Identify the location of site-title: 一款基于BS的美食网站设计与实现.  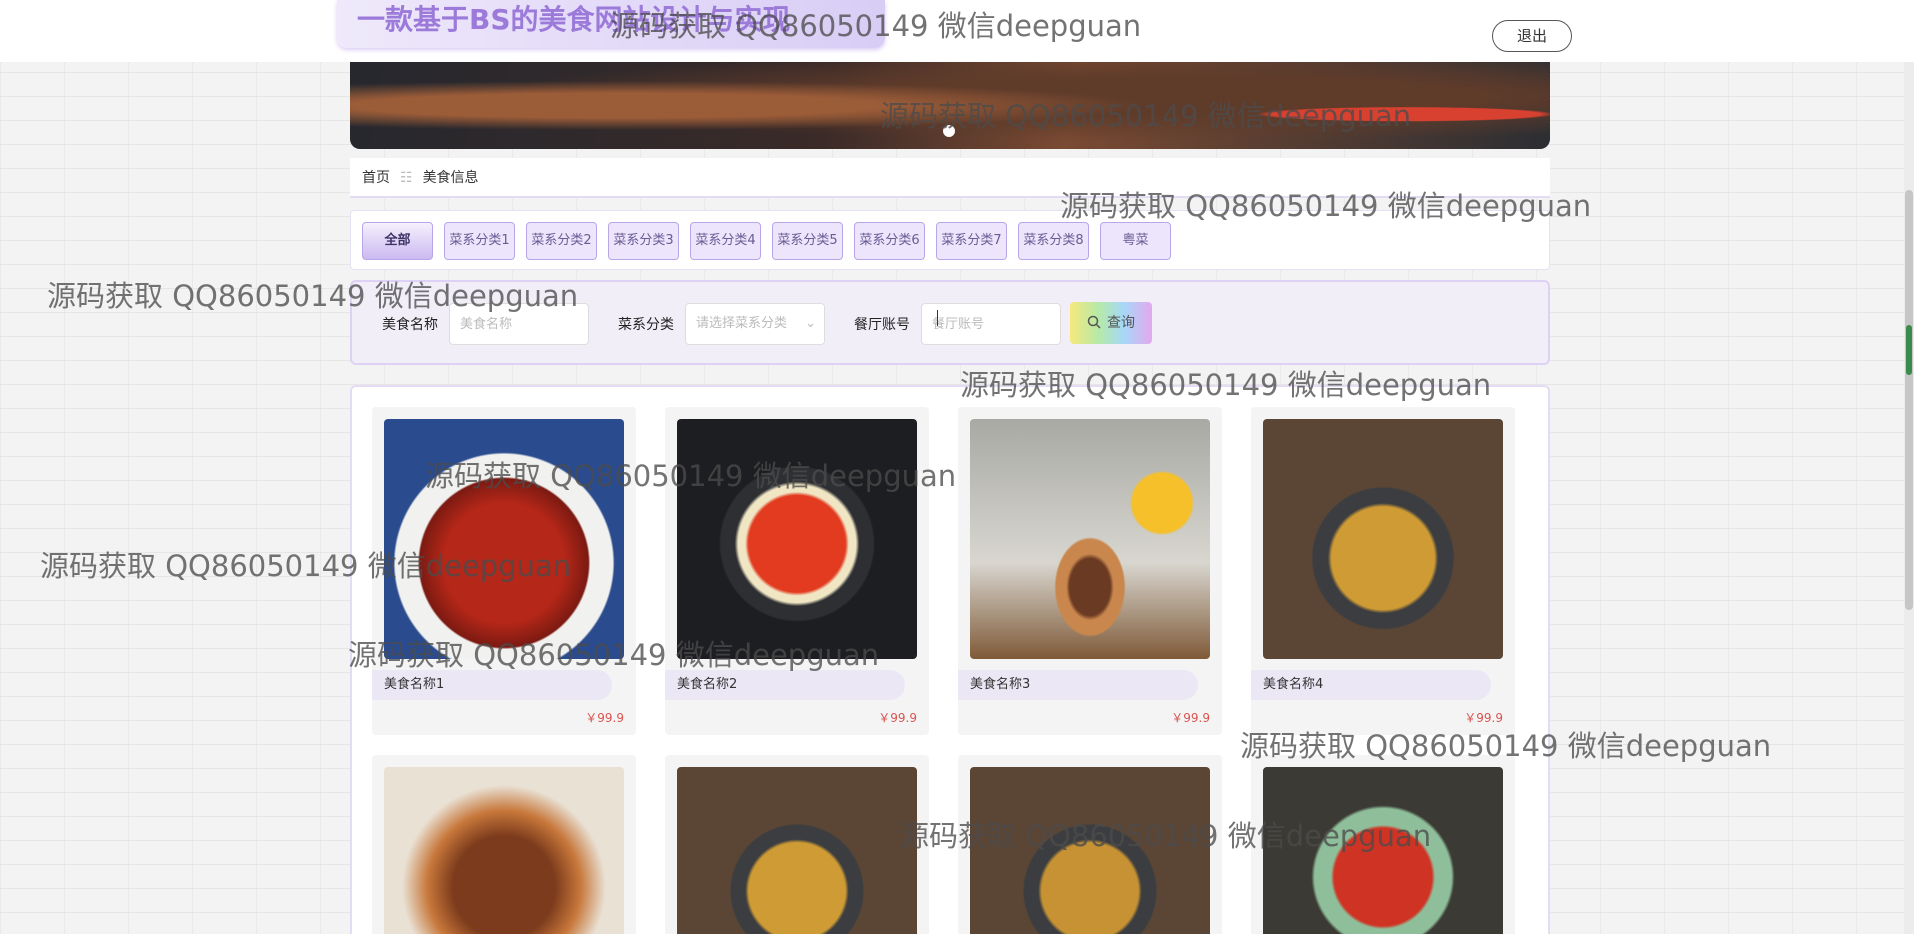
(611, 24).